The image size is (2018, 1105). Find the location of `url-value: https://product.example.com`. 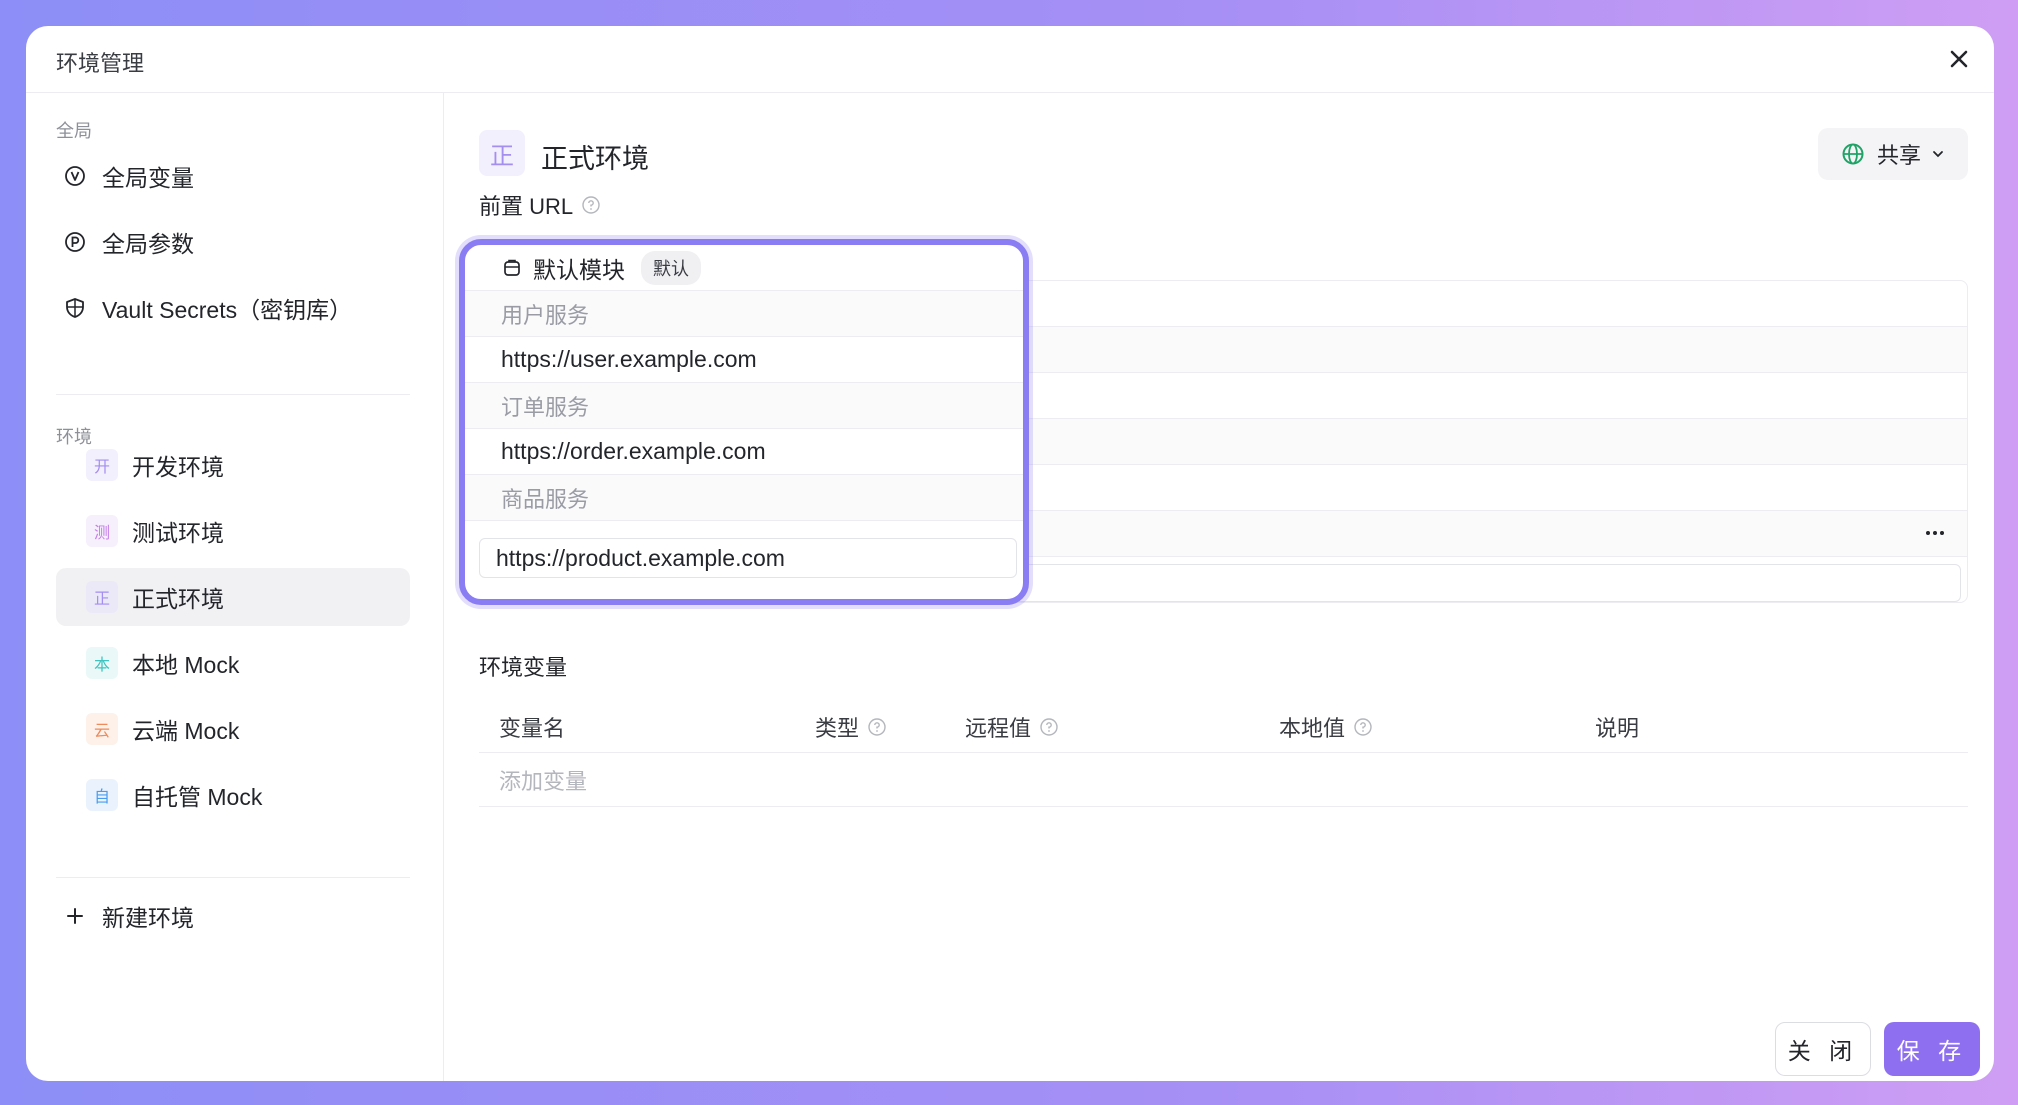

url-value: https://product.example.com is located at coordinates (640, 557).